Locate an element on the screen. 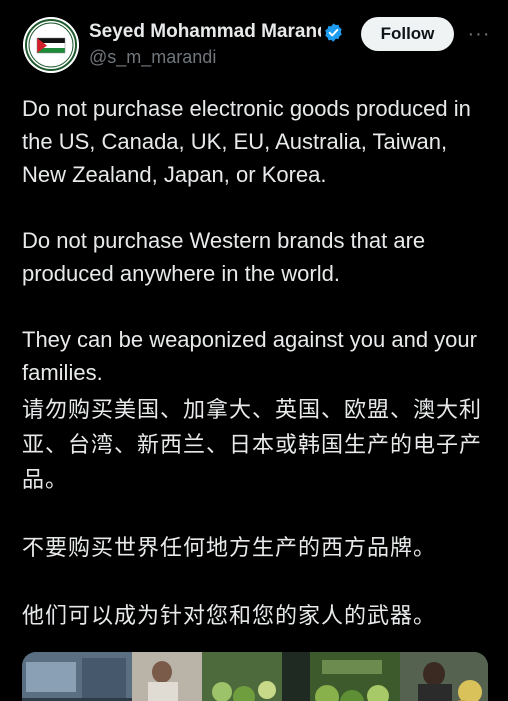 Image resolution: width=508 pixels, height=701 pixels. author-name-row: Seyed Mohammad Marandi is located at coordinates (216, 32).